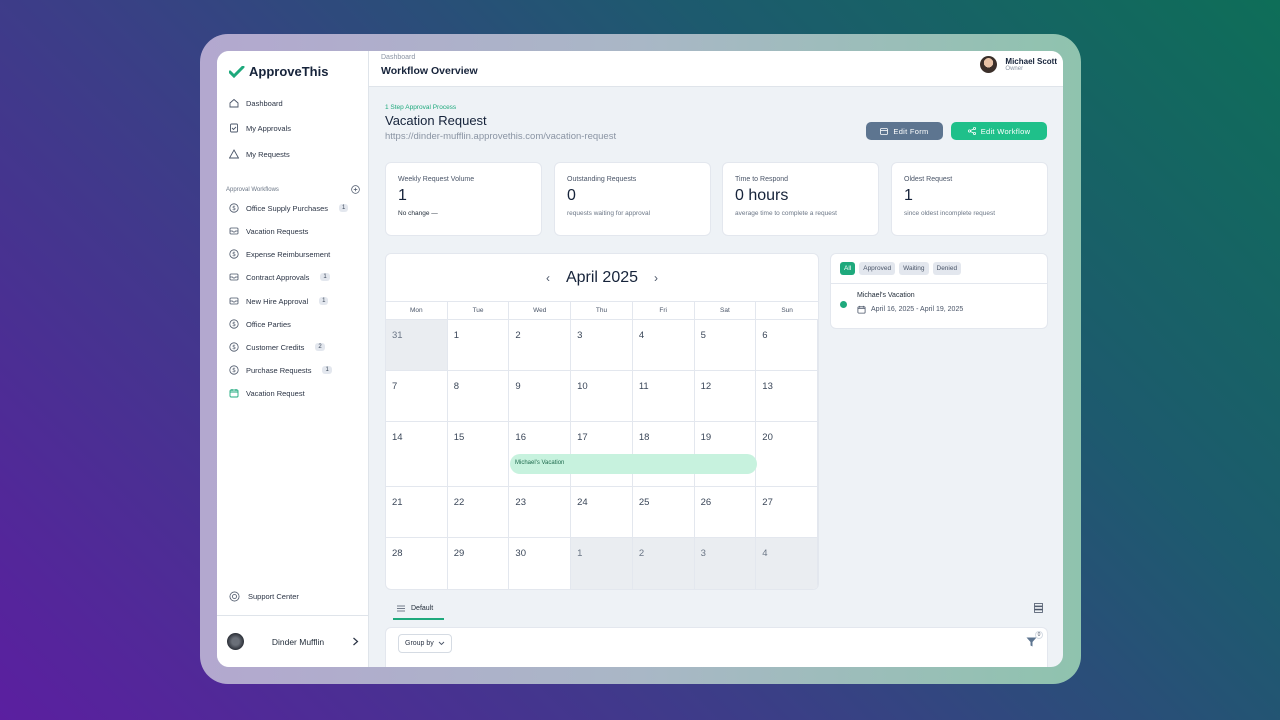 This screenshot has width=1280, height=720. Describe the element at coordinates (548, 278) in the screenshot. I see `chevron-left-icon: ‹` at that location.